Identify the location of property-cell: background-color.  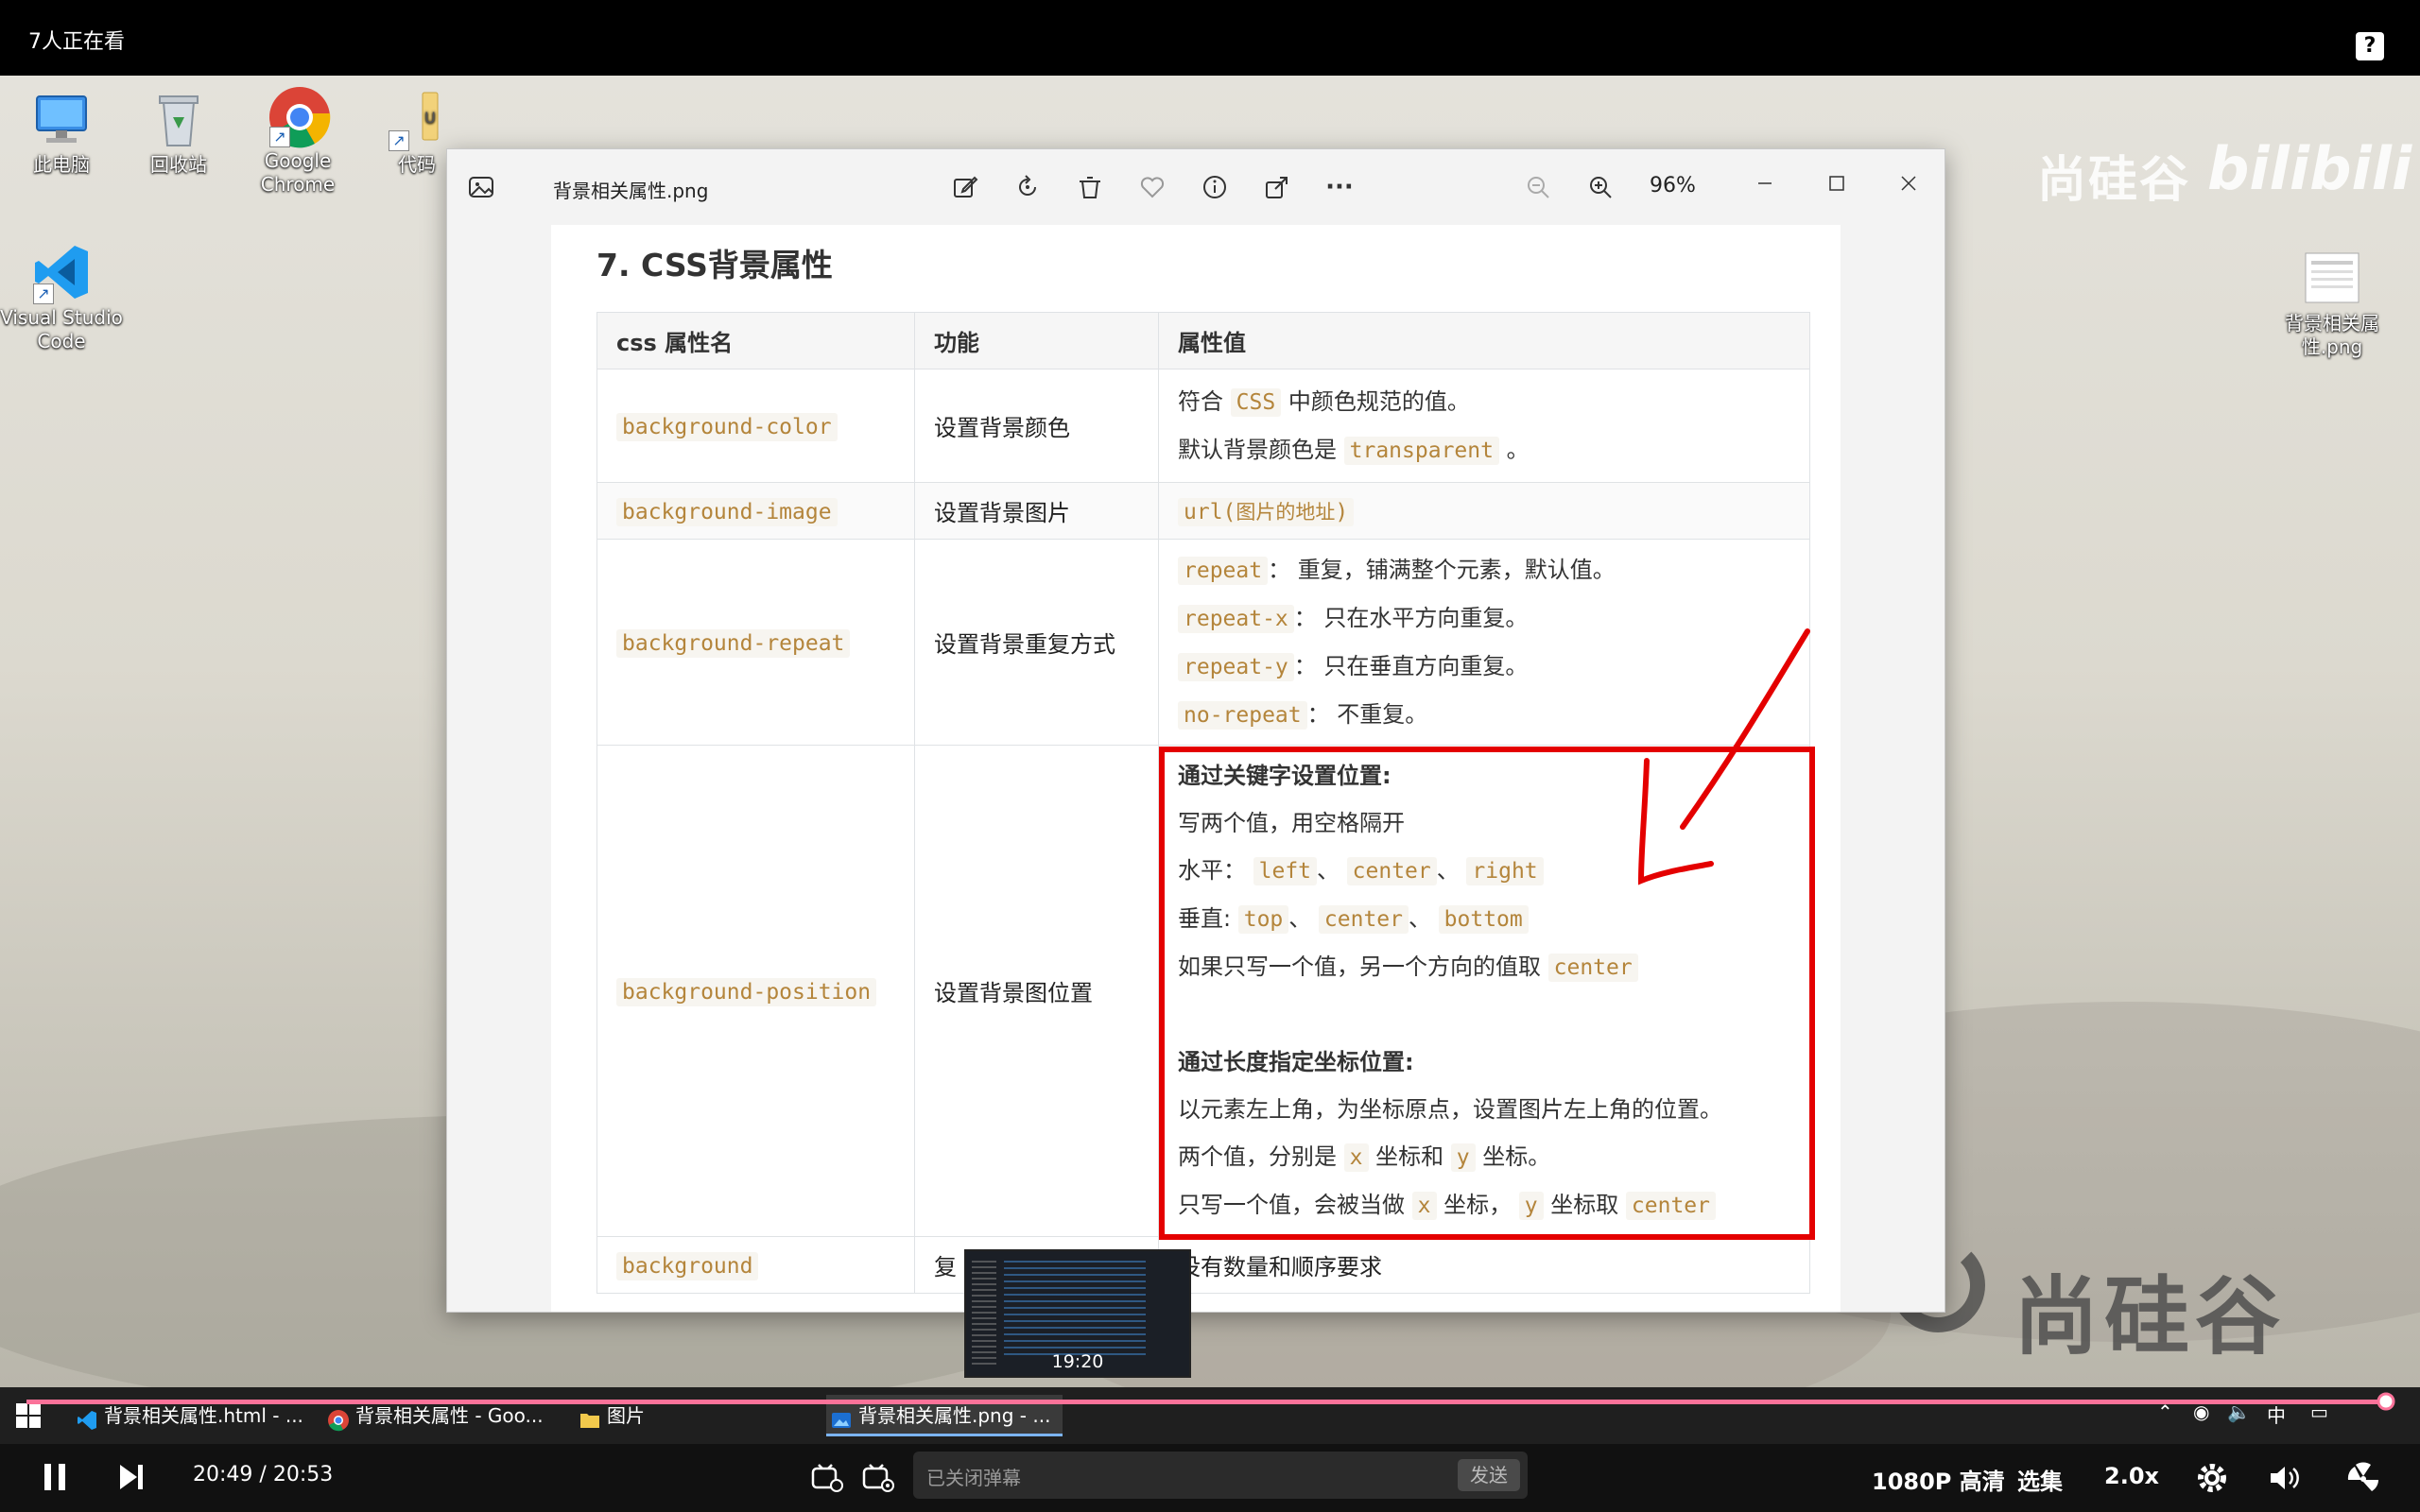
(755, 426).